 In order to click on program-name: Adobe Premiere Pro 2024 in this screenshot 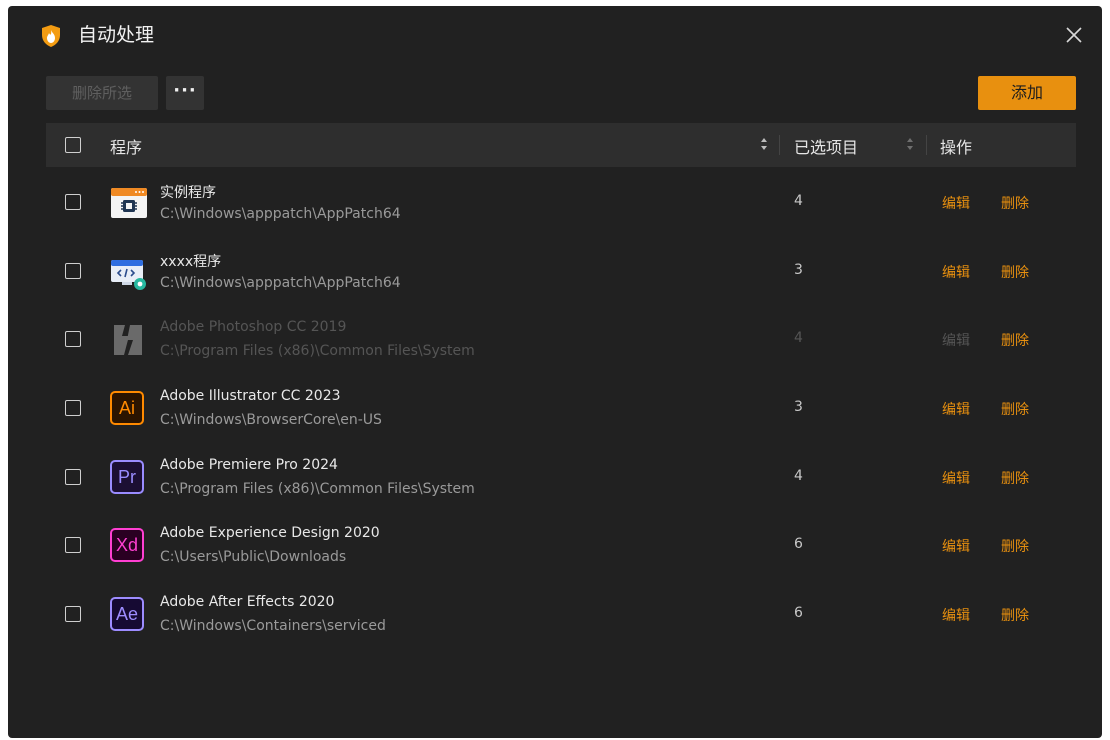, I will do `click(249, 464)`.